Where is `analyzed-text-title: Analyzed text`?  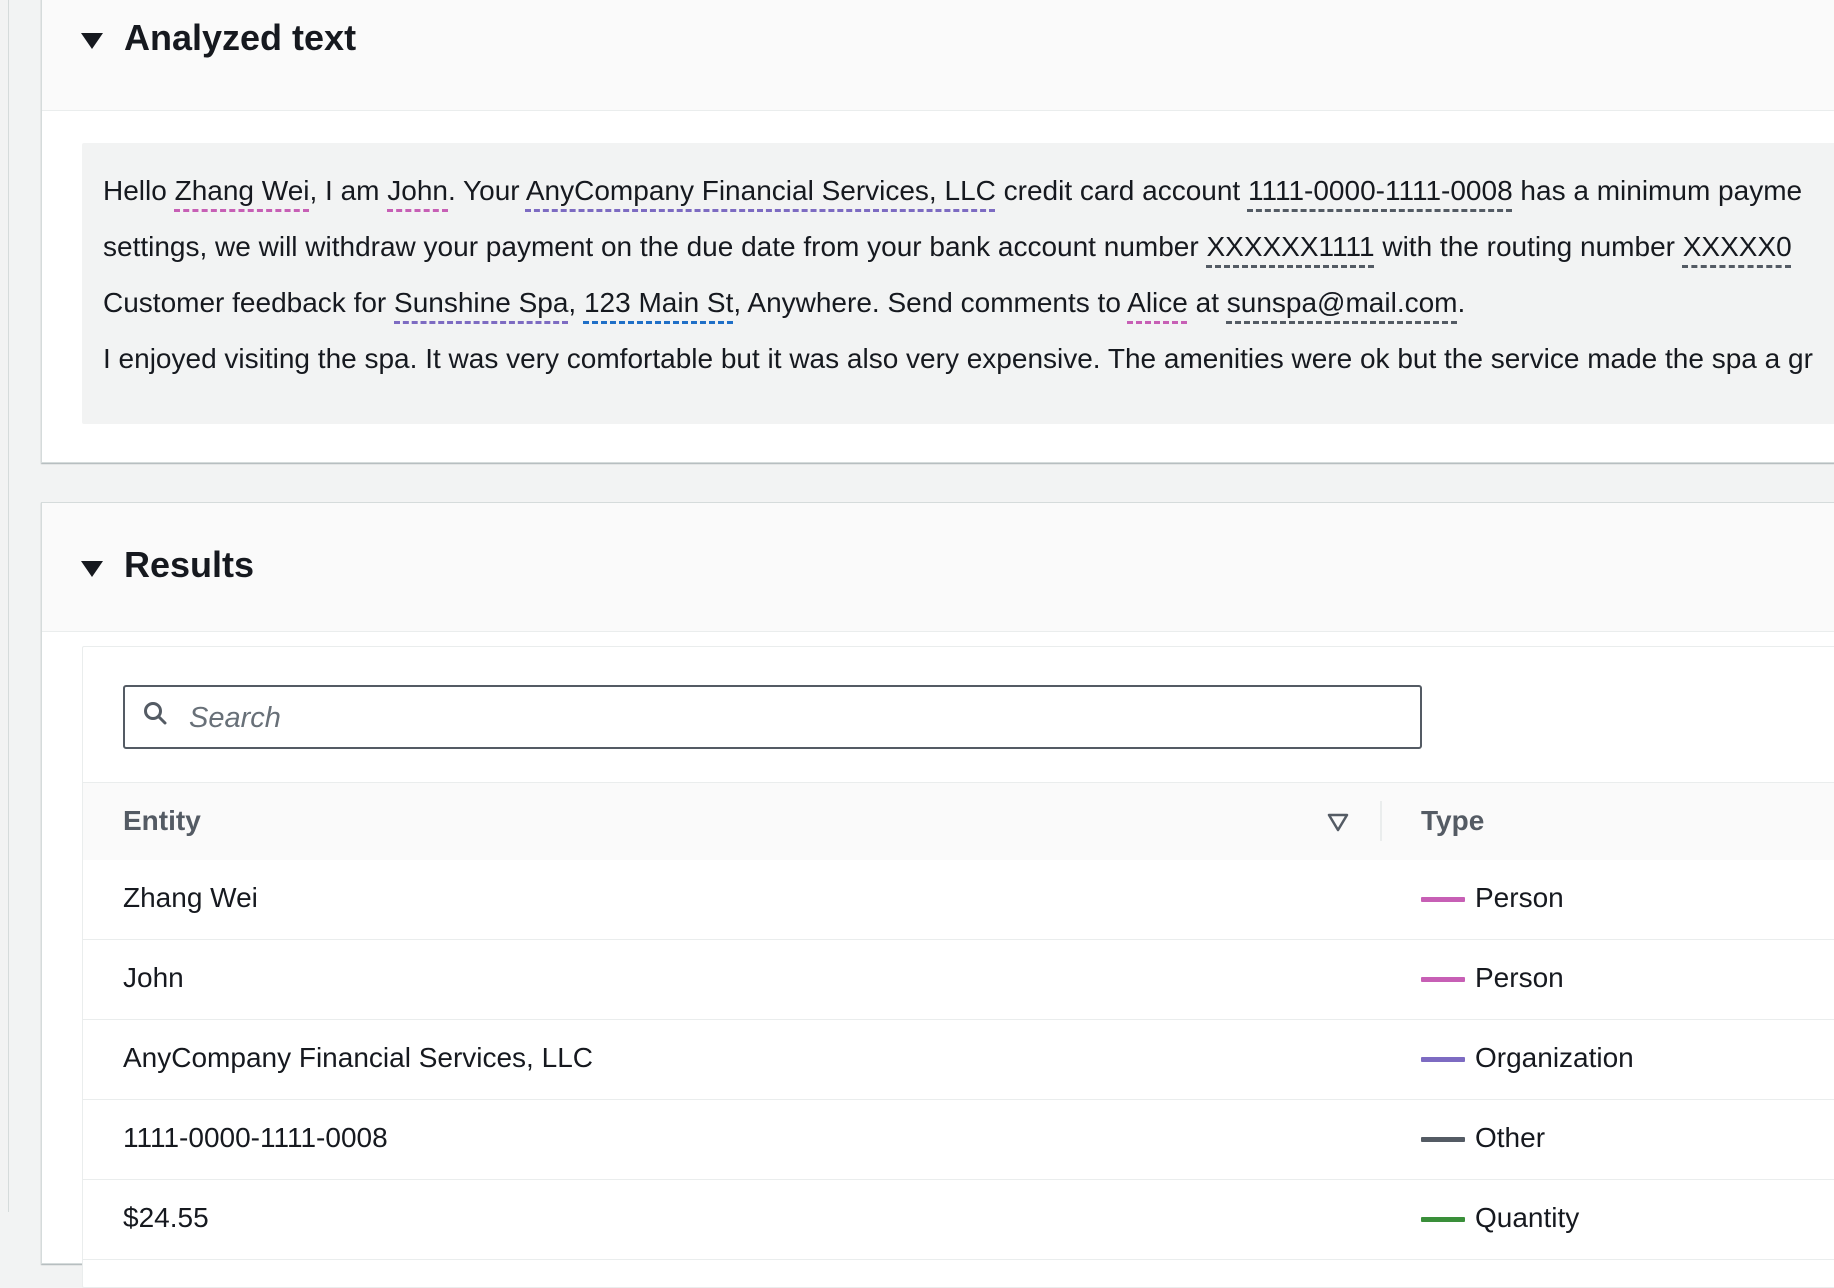
analyzed-text-title: Analyzed text is located at coordinates (240, 37).